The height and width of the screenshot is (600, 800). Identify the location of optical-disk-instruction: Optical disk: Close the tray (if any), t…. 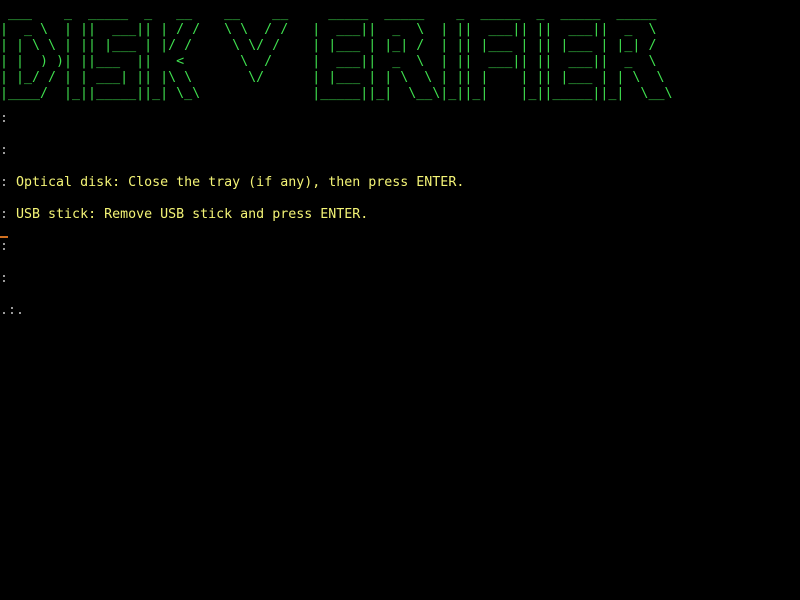
(236, 182).